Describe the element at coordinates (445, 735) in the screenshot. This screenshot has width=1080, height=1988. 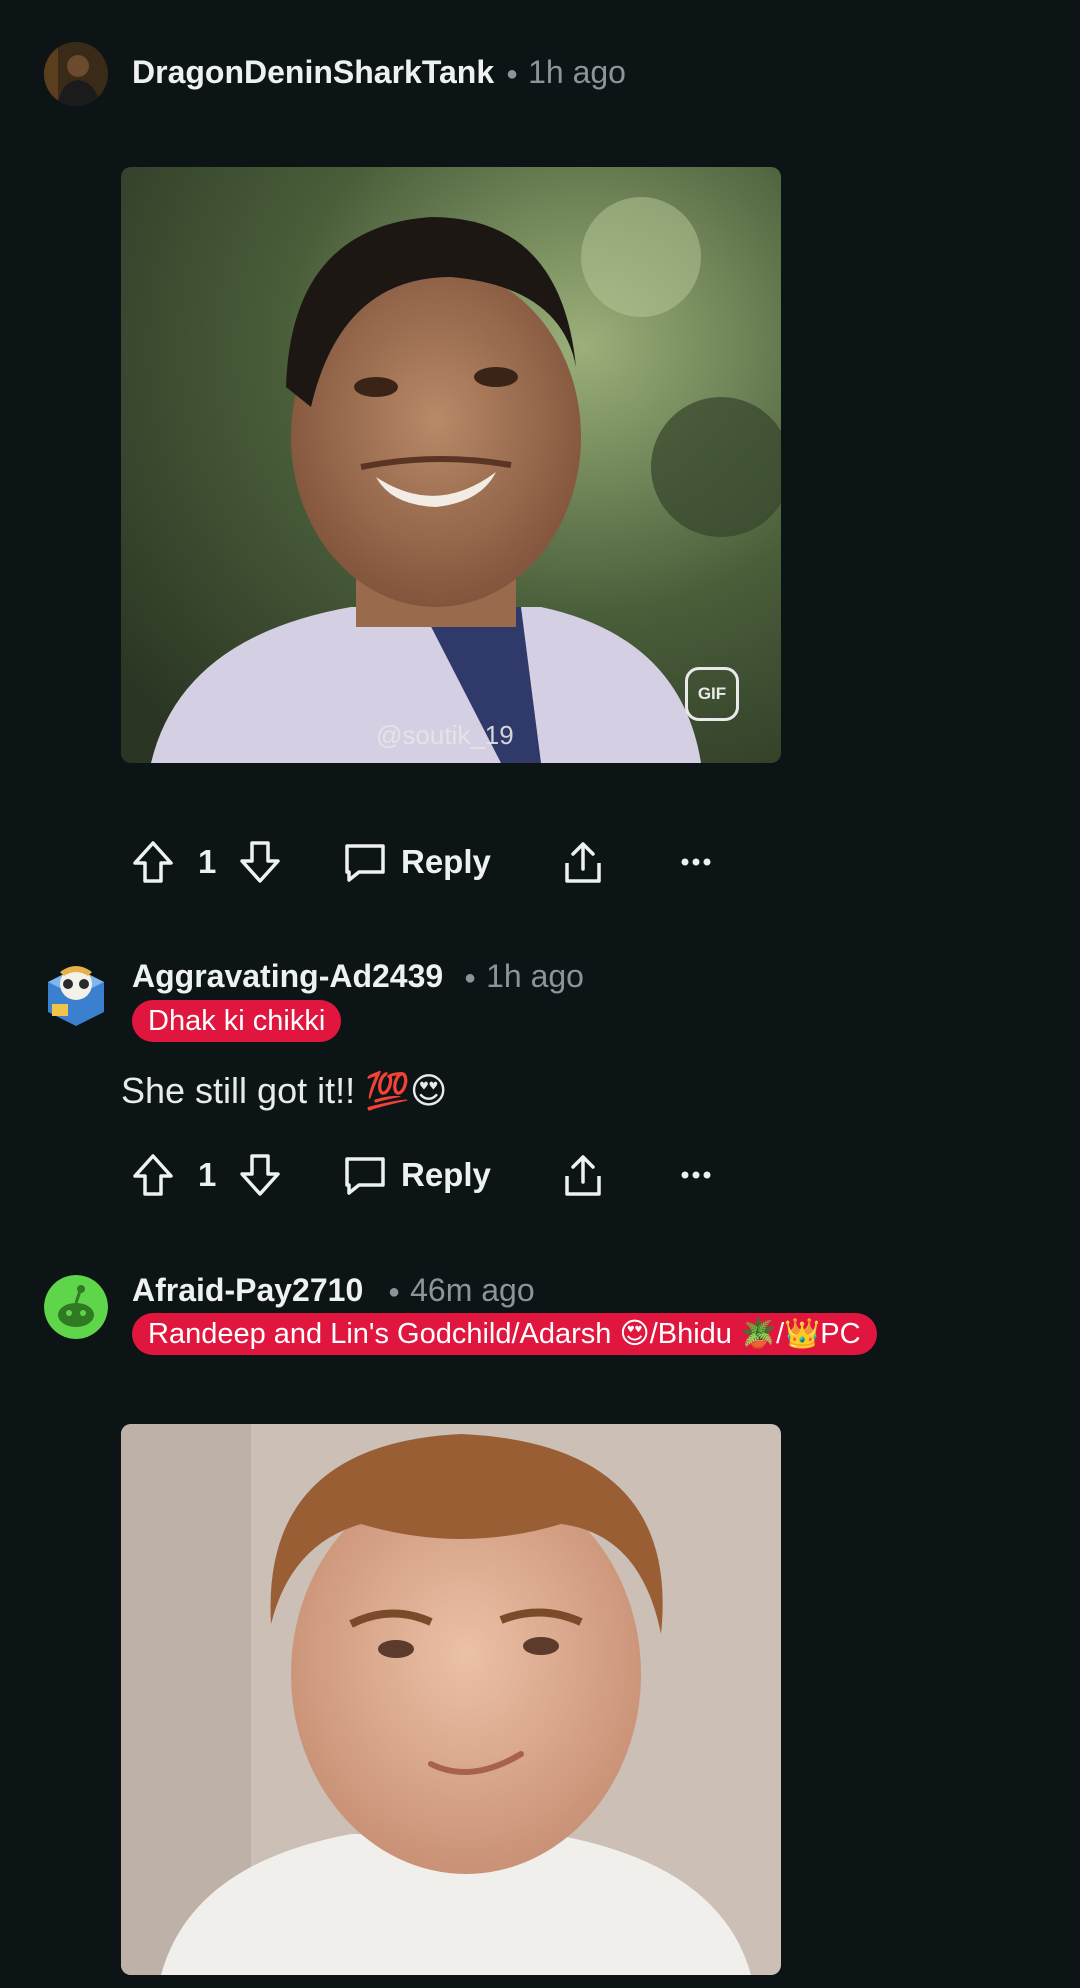
I see `watermark: @soutik_19` at that location.